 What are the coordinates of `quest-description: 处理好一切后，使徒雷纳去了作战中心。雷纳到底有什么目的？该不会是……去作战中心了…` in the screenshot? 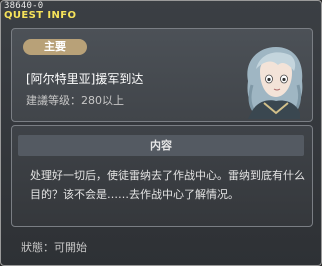 It's located at (167, 185).